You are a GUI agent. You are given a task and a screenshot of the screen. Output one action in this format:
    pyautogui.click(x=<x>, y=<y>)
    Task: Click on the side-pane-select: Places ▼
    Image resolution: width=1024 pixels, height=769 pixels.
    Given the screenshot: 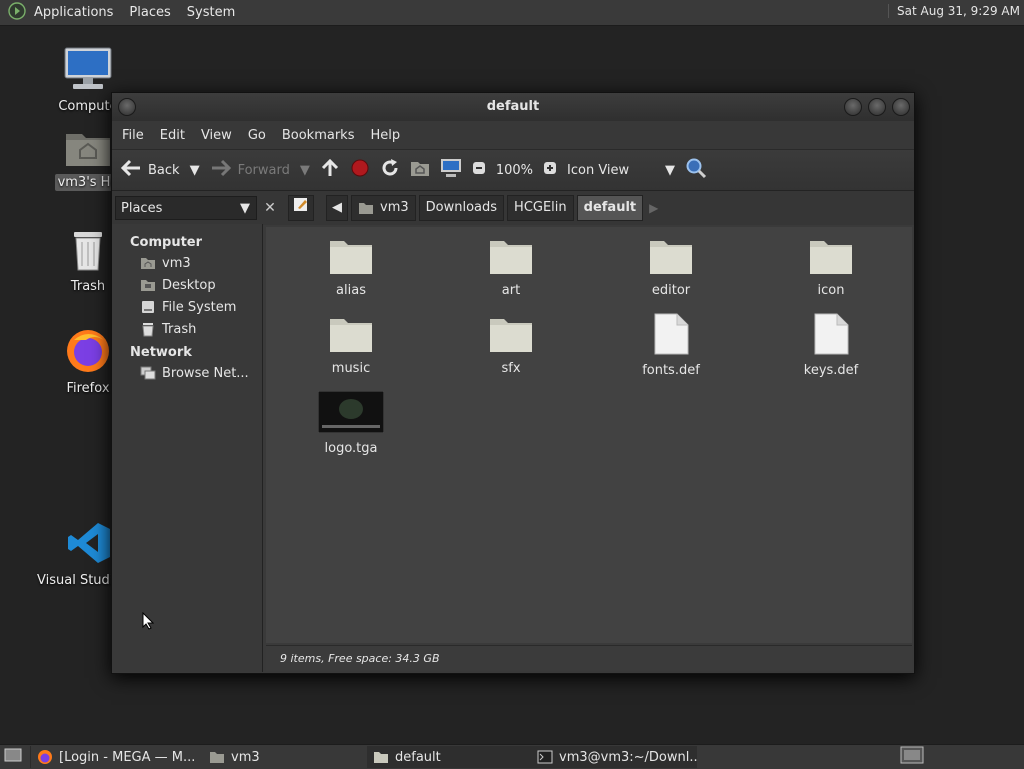 What is the action you would take?
    pyautogui.click(x=186, y=208)
    